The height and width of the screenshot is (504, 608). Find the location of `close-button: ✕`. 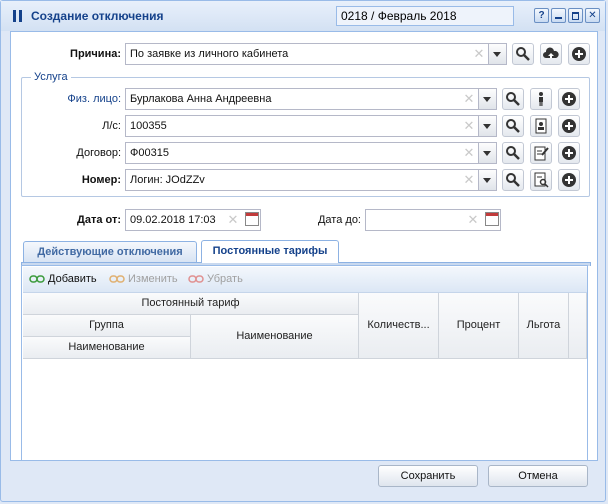

close-button: ✕ is located at coordinates (592, 15).